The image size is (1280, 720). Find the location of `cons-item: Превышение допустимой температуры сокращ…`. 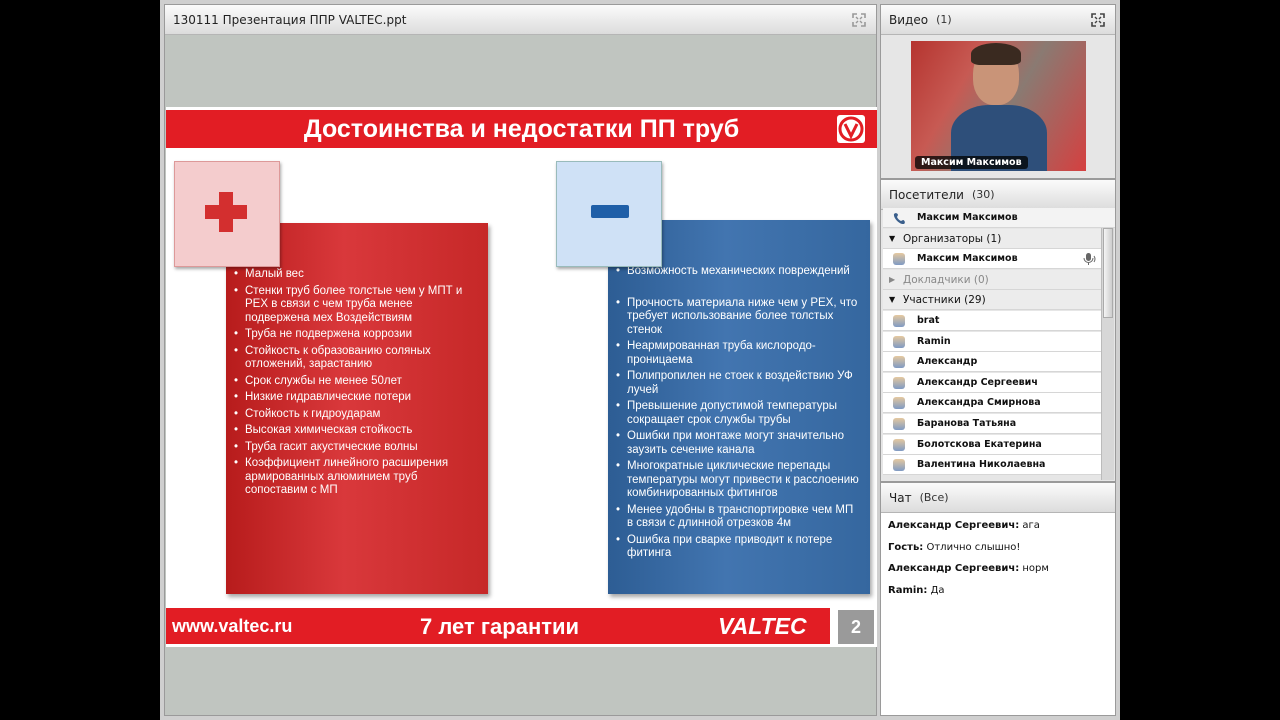

cons-item: Превышение допустимой температуры сокращ… is located at coordinates (738, 413).